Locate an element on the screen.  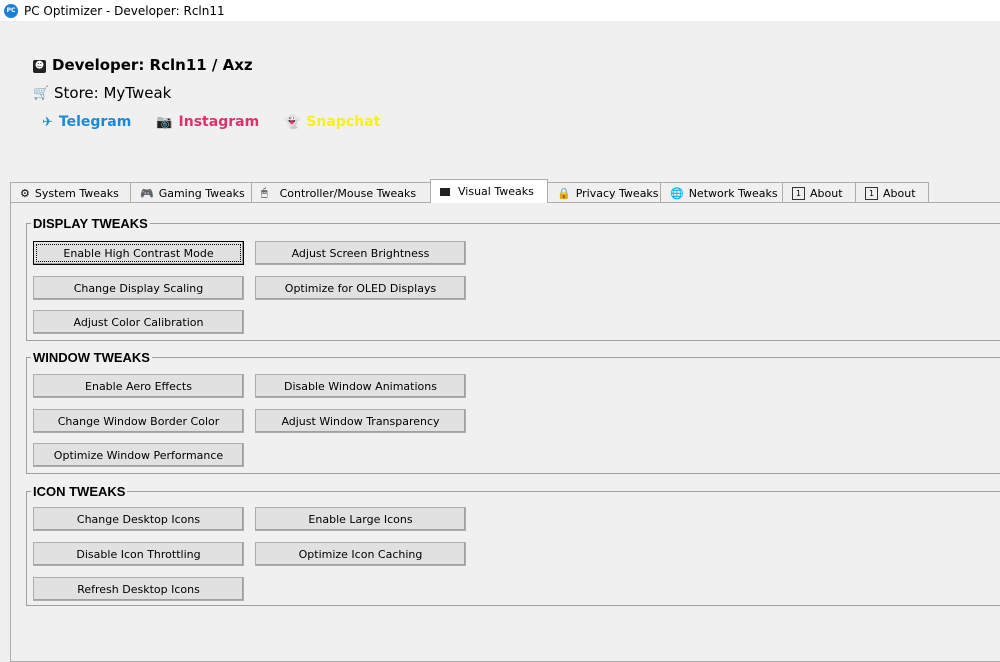
tab-visual-tweaks: Visual Tweaks is located at coordinates (489, 191).